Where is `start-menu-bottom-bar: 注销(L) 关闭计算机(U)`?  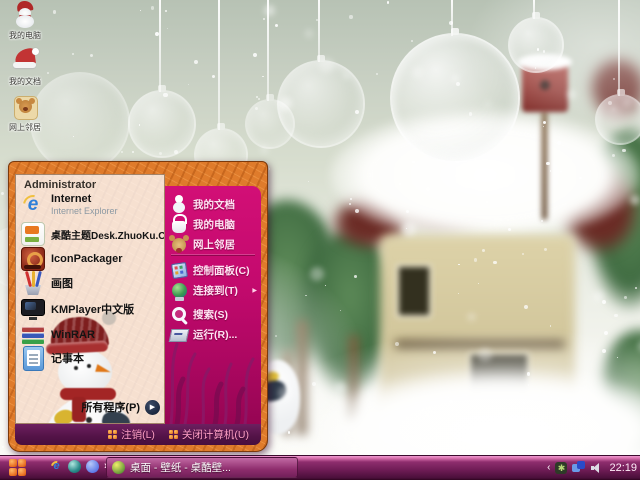
start-menu-bottom-bar: 注销(L) 关闭计算机(U) is located at coordinates (138, 434).